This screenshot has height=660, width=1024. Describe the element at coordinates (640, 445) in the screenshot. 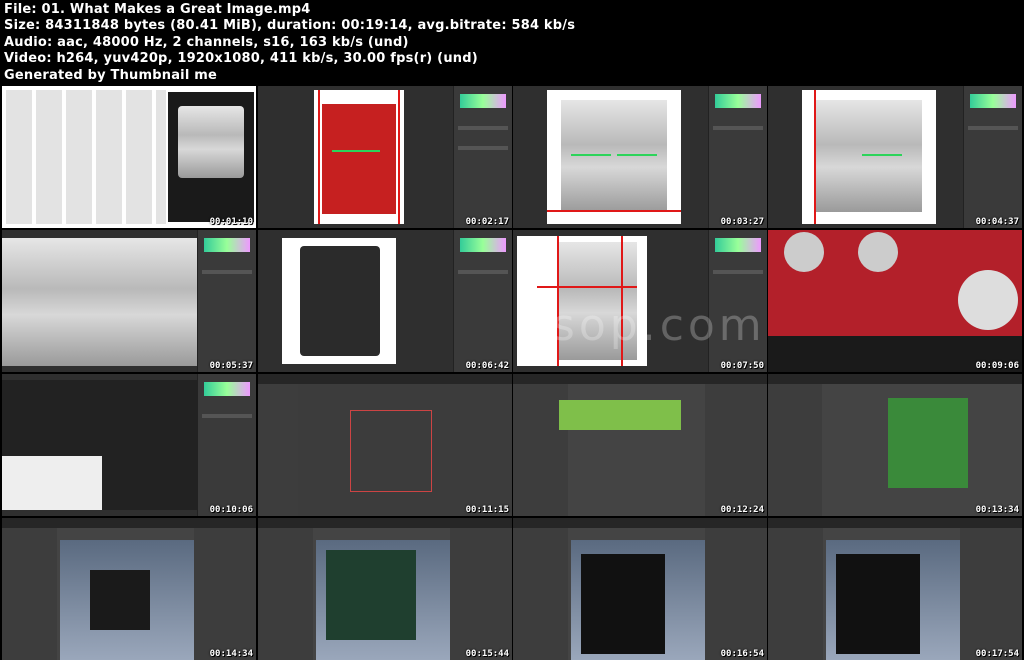

I see `thumbnail-11: 00:12:24` at that location.